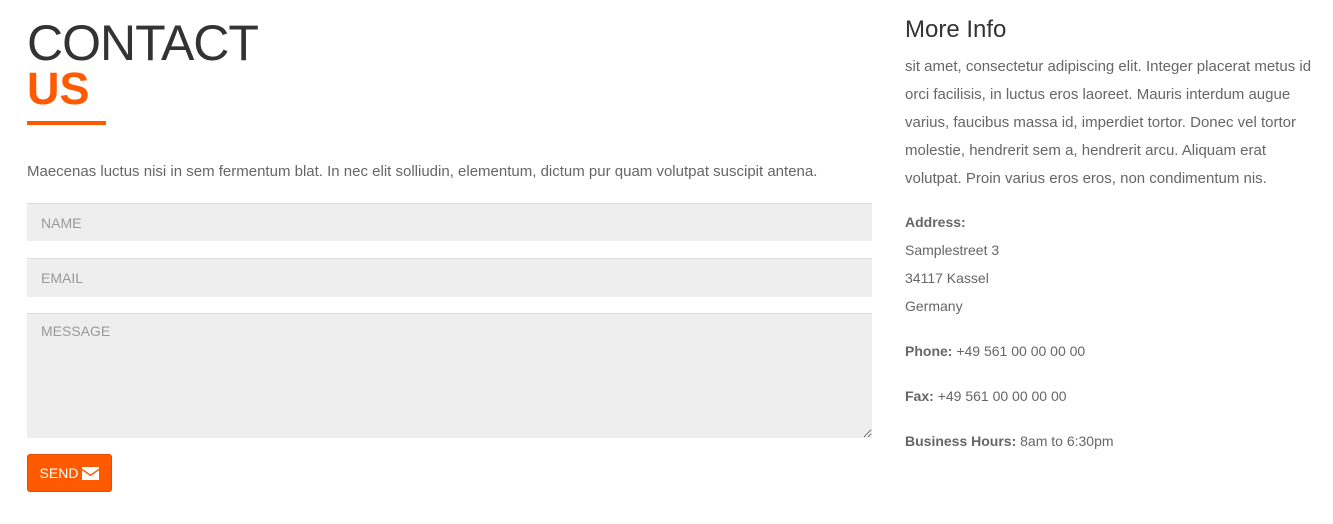  I want to click on phone-block: Phone: +49 561 00 00 00 00, so click(995, 351).